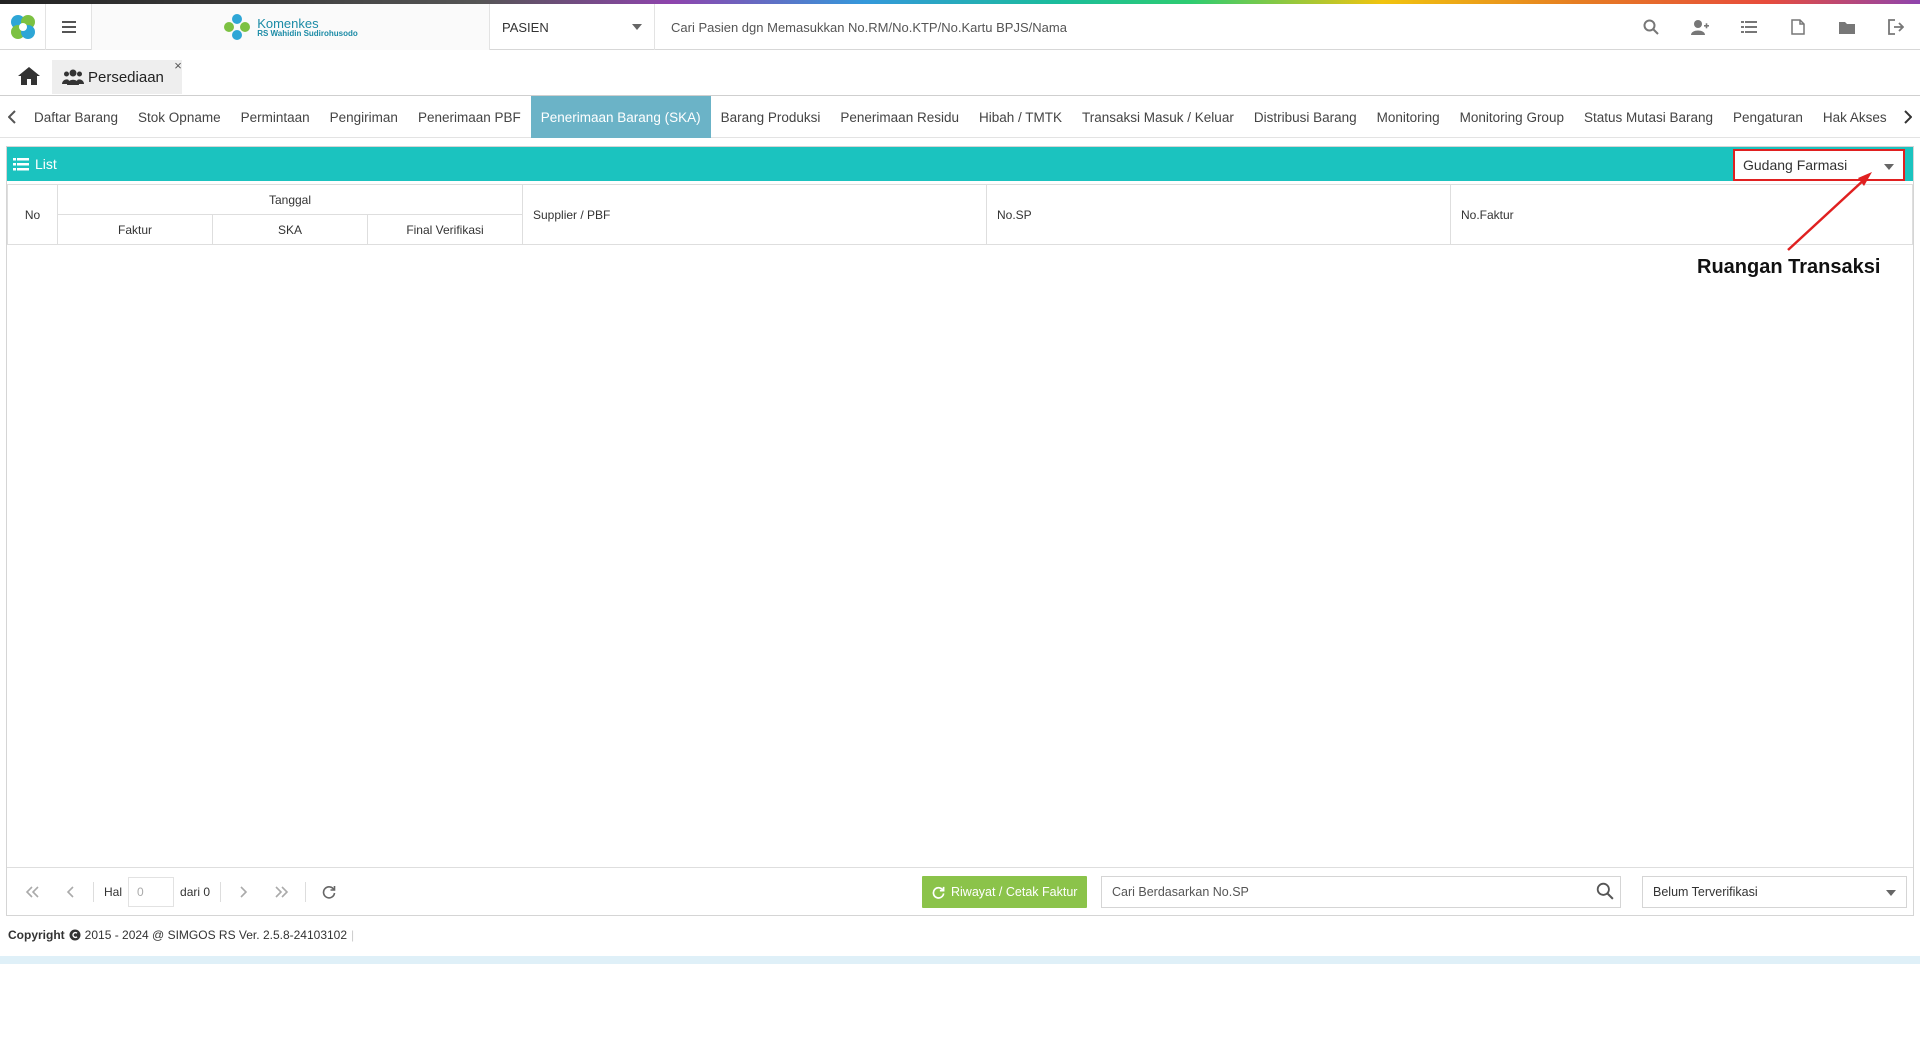  I want to click on first-page-button, so click(32, 892).